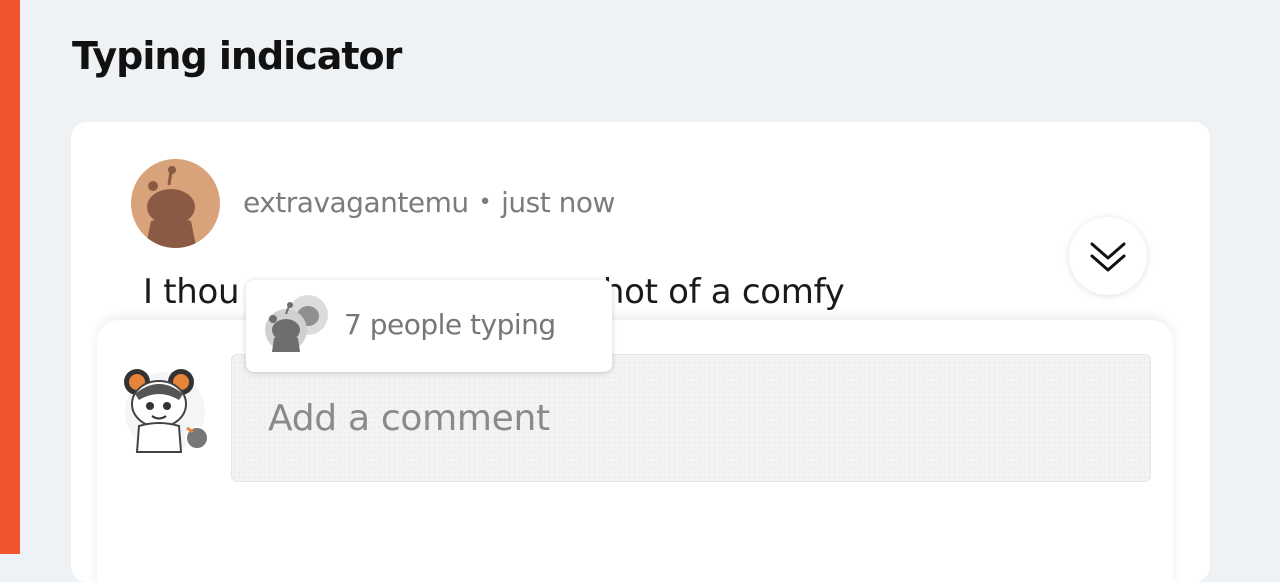 Image resolution: width=1280 pixels, height=582 pixels. I want to click on comment-meta: extravagantemu • just now, so click(429, 202).